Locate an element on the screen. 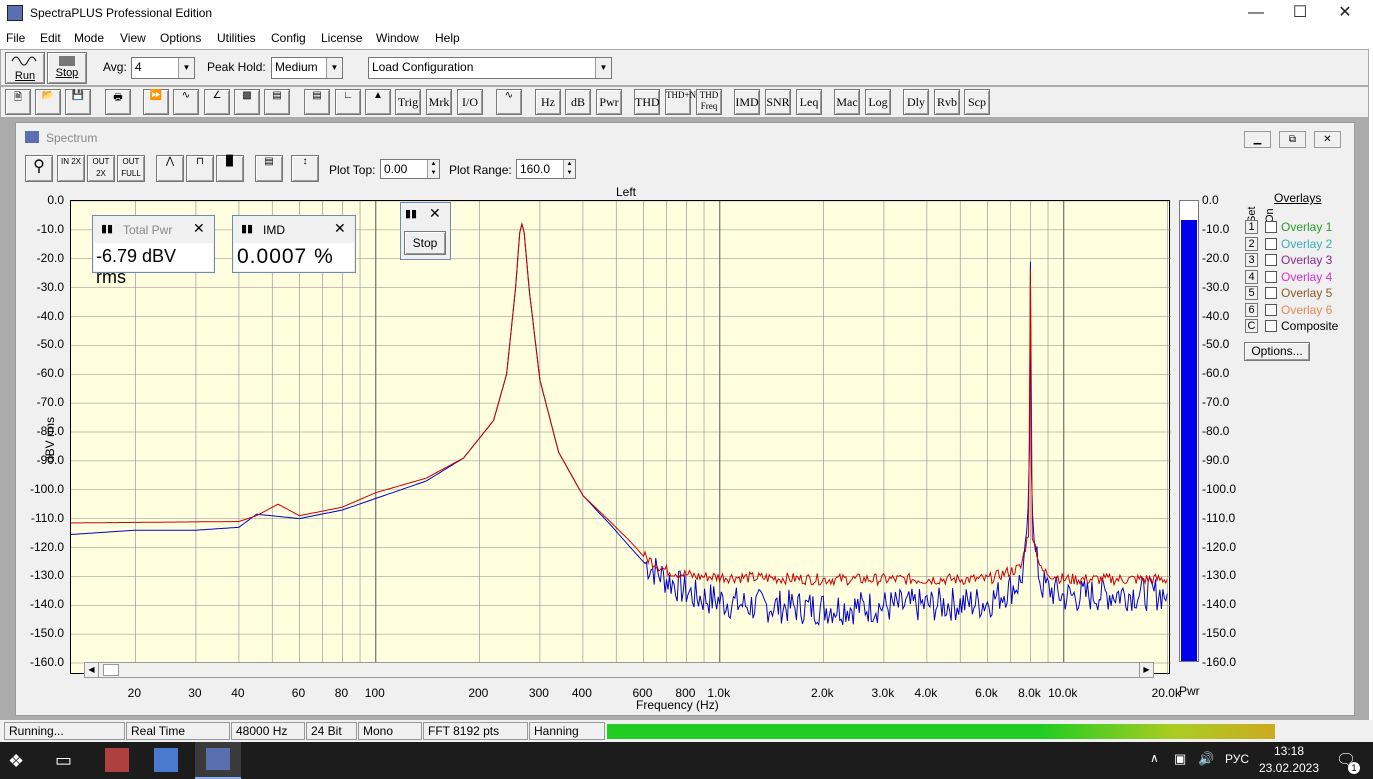 The height and width of the screenshot is (779, 1373). network-icon: ▣ is located at coordinates (1180, 759).